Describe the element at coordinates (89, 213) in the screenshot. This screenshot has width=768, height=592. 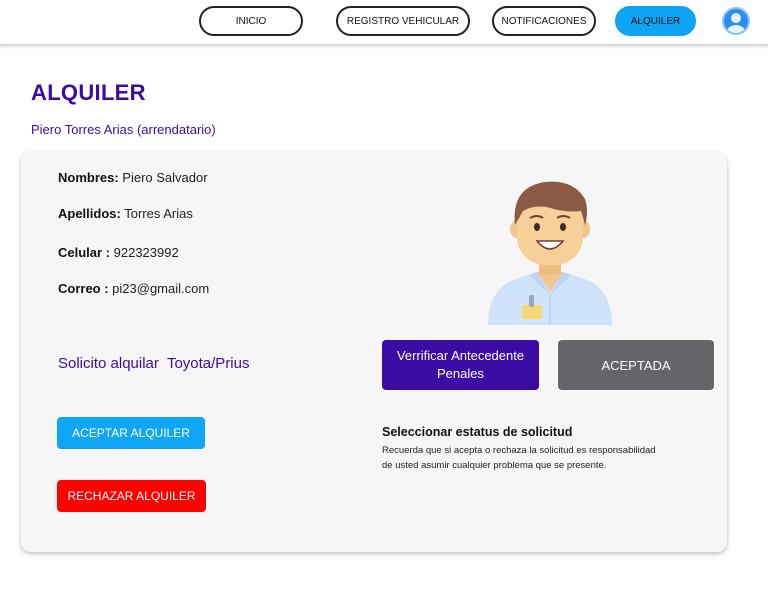
I see `apellidos-label: Apellidos:` at that location.